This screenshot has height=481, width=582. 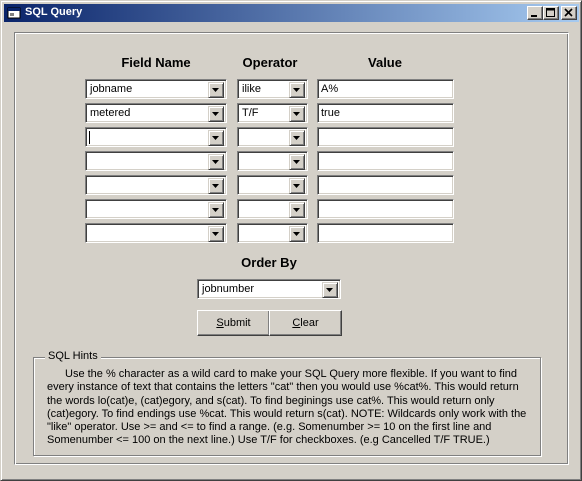 I want to click on value-header: Value, so click(x=385, y=62).